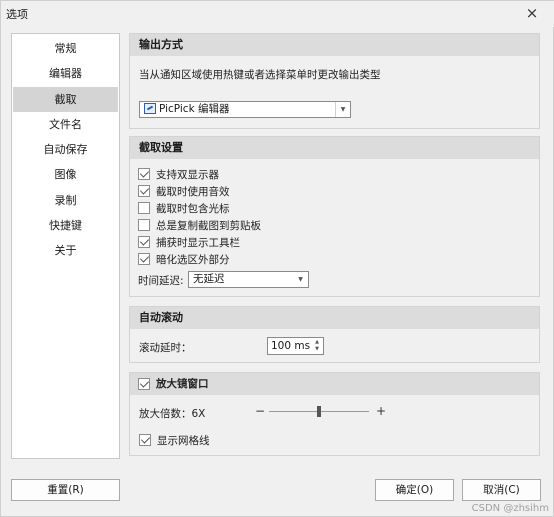 This screenshot has width=554, height=517. What do you see at coordinates (144, 225) in the screenshot?
I see `clipboard-checkbox` at bounding box center [144, 225].